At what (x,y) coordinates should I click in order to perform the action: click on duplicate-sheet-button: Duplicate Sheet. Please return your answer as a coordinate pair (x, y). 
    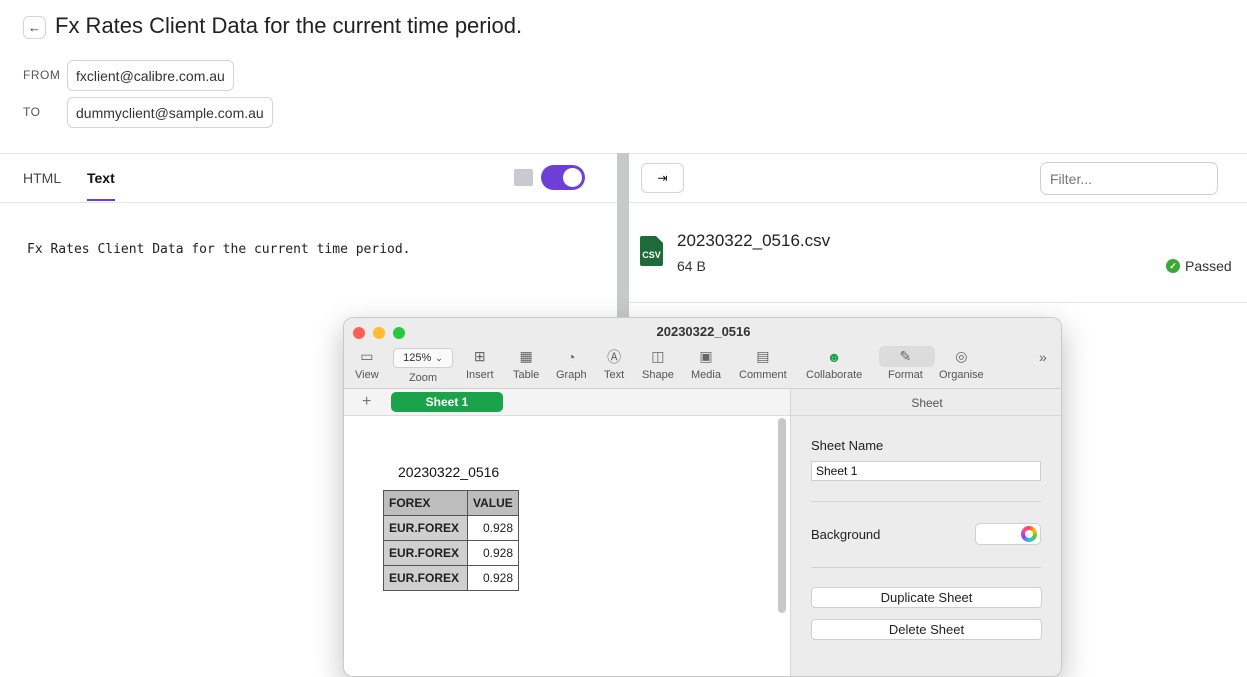
    Looking at the image, I should click on (926, 597).